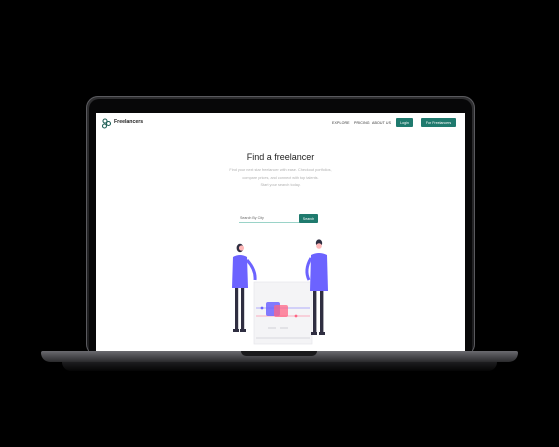 The image size is (559, 447). What do you see at coordinates (362, 123) in the screenshot?
I see `nav-pricing-link: PRICING` at bounding box center [362, 123].